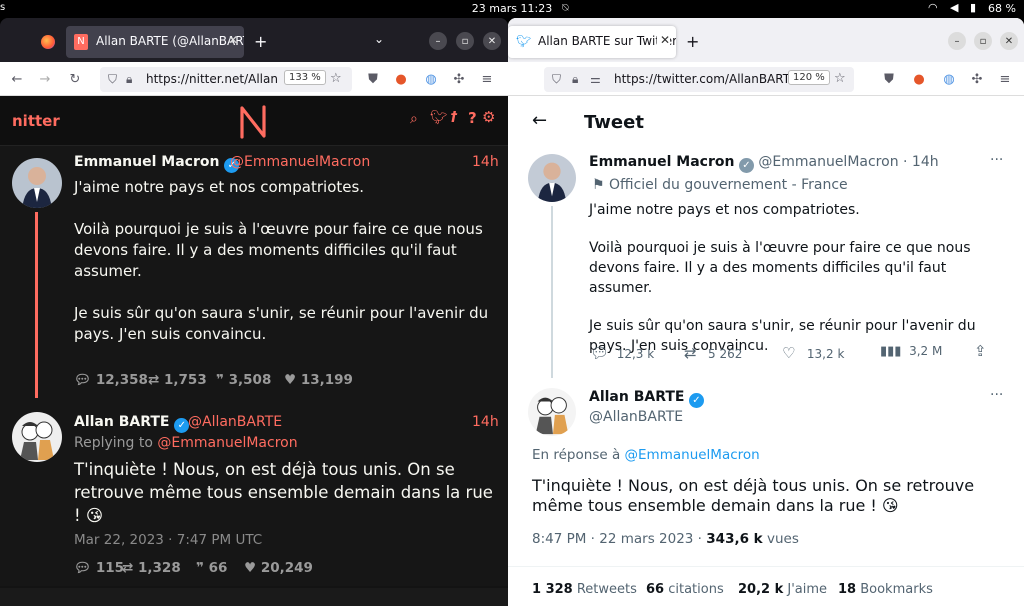 The height and width of the screenshot is (606, 1024). Describe the element at coordinates (584, 589) in the screenshot. I see `retweets-stat: 1 328 Retweets` at that location.